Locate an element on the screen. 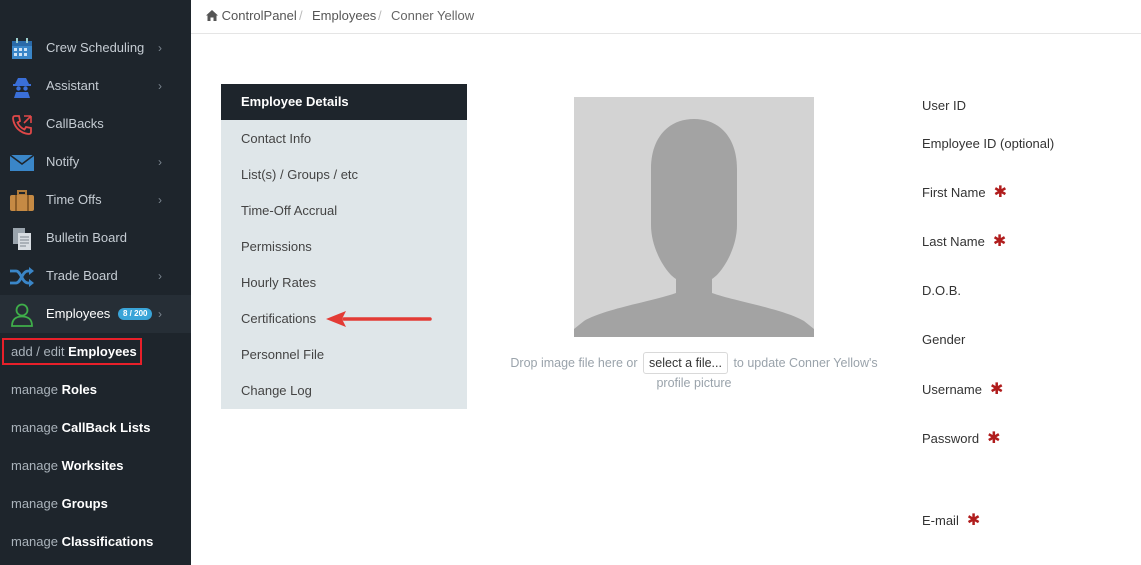  submenu-label: manage CallBack Lists is located at coordinates (80, 428).